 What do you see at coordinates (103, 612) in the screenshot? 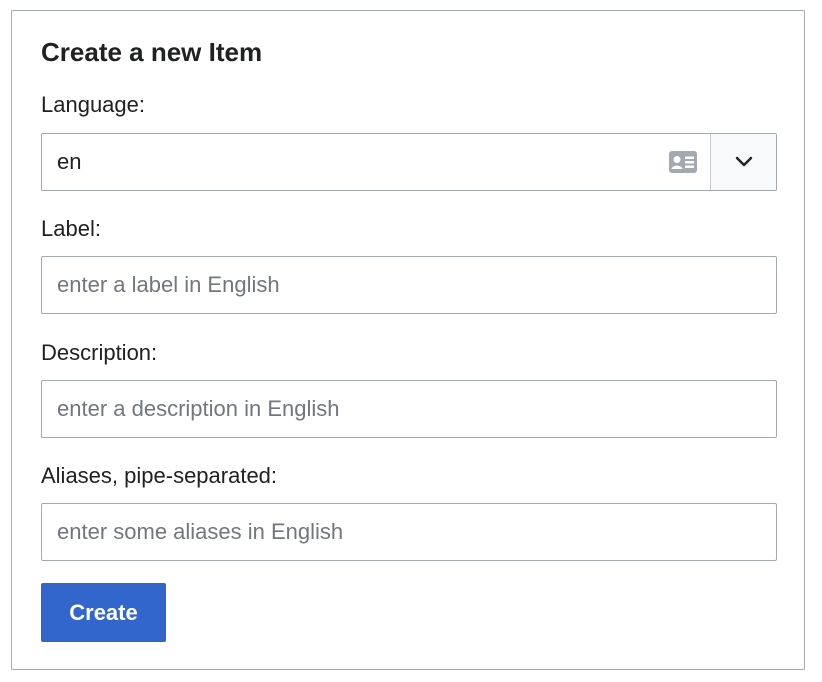
I see `create-button: Create` at bounding box center [103, 612].